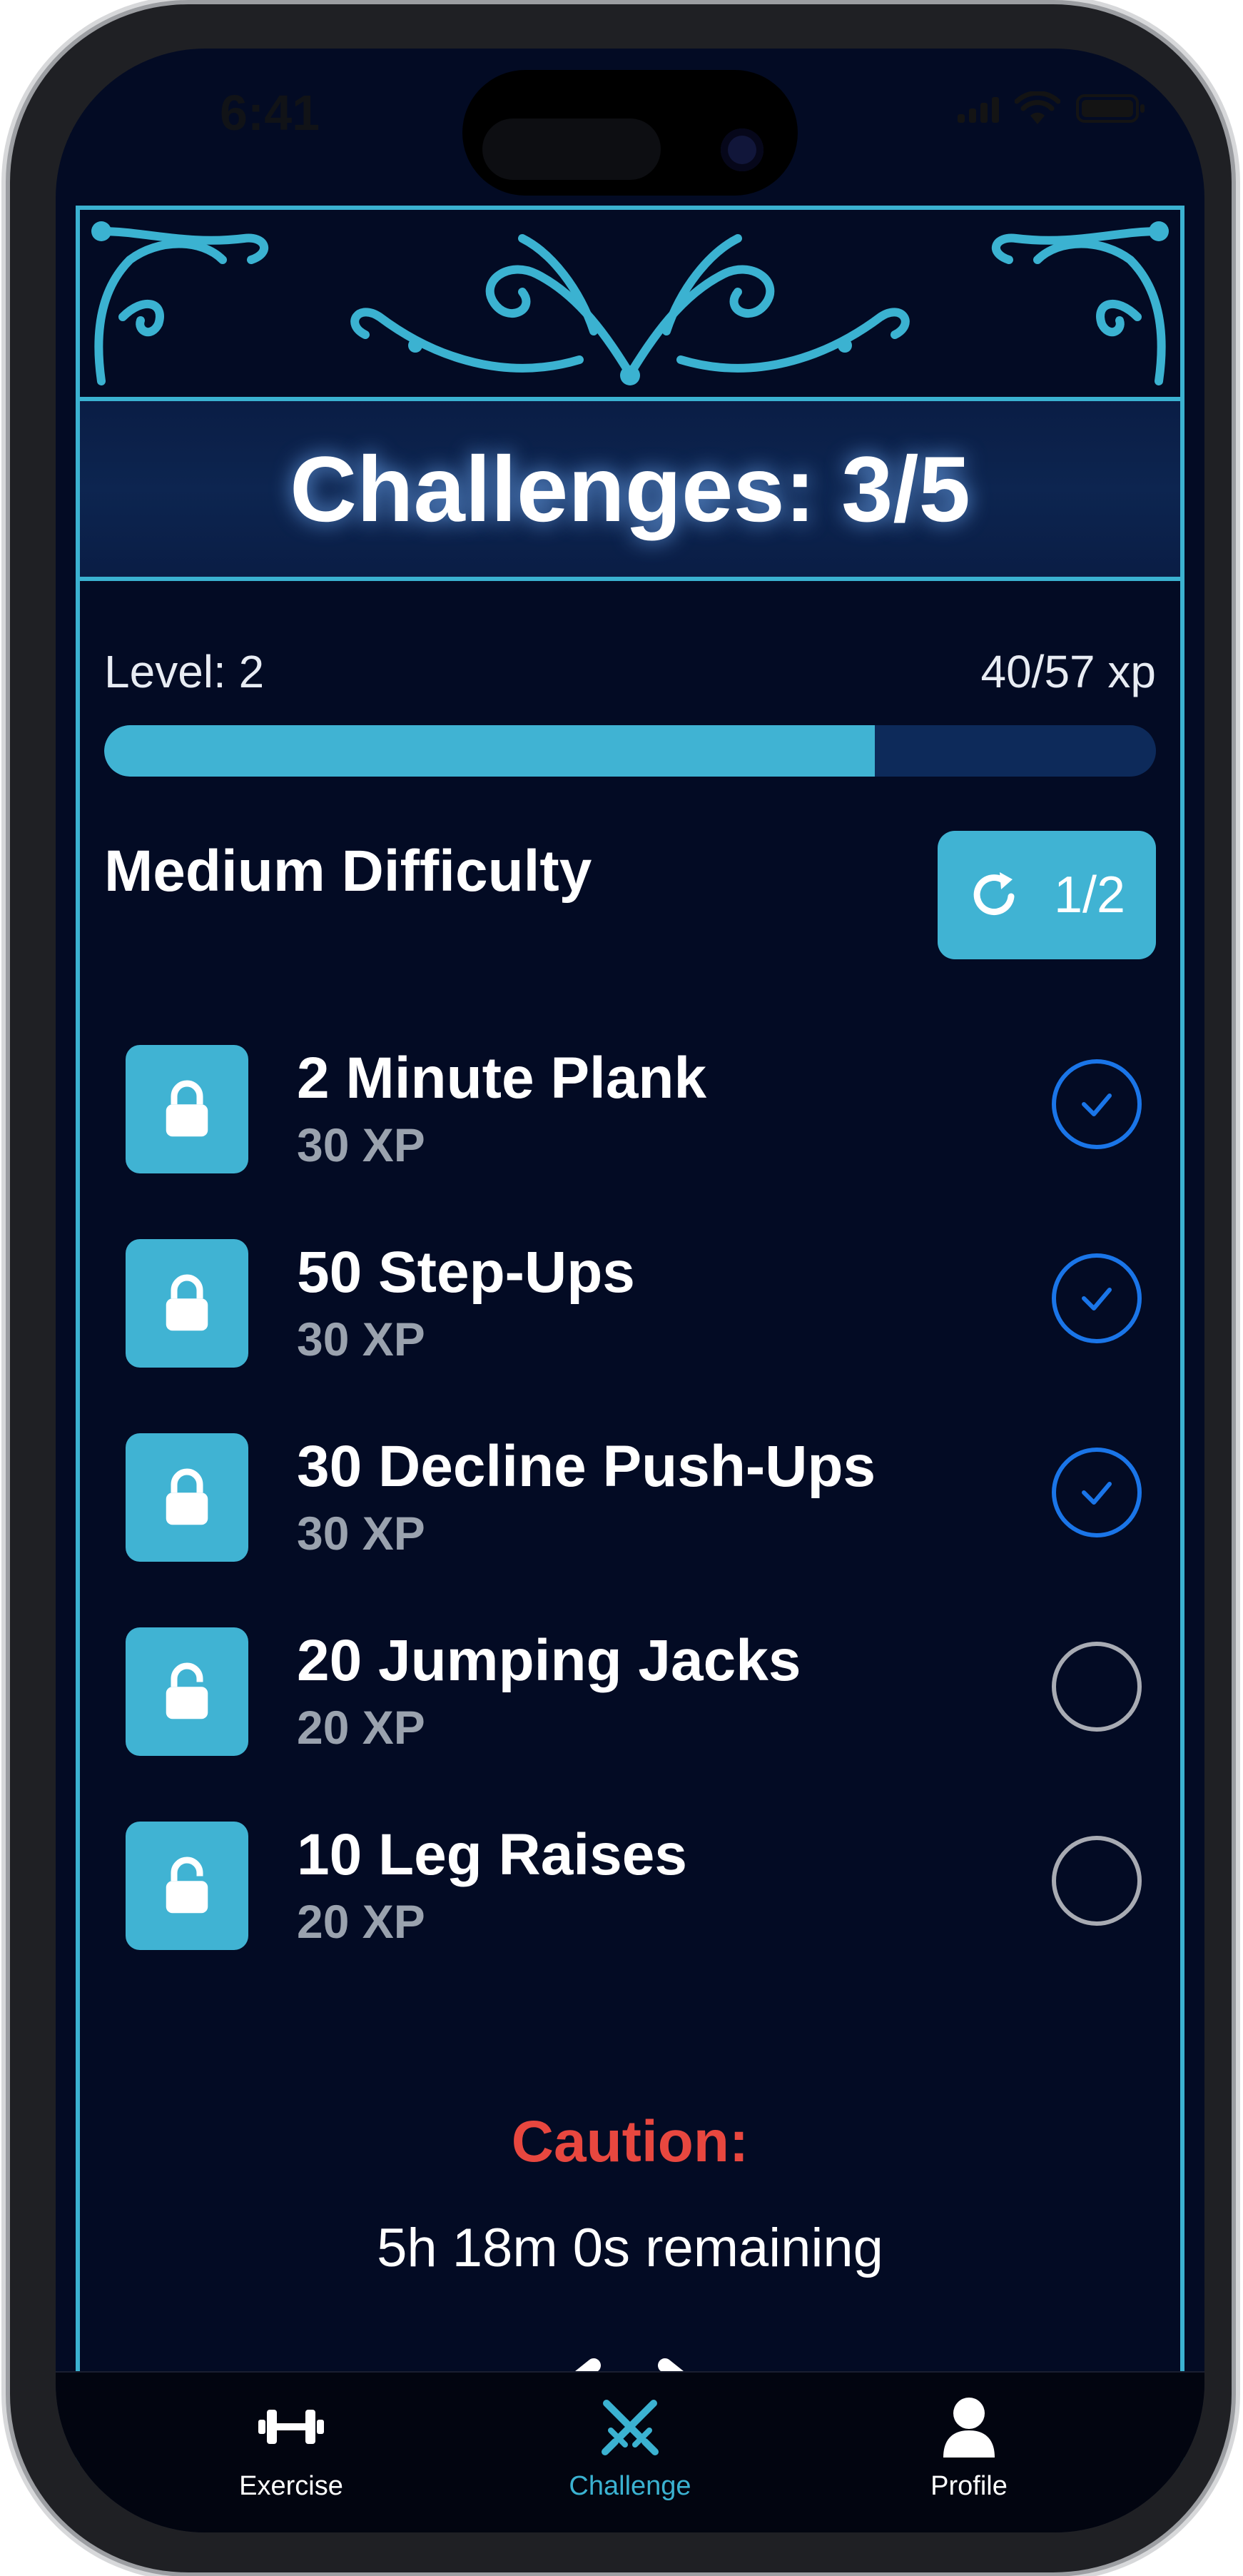  I want to click on battery-icon, so click(1110, 108).